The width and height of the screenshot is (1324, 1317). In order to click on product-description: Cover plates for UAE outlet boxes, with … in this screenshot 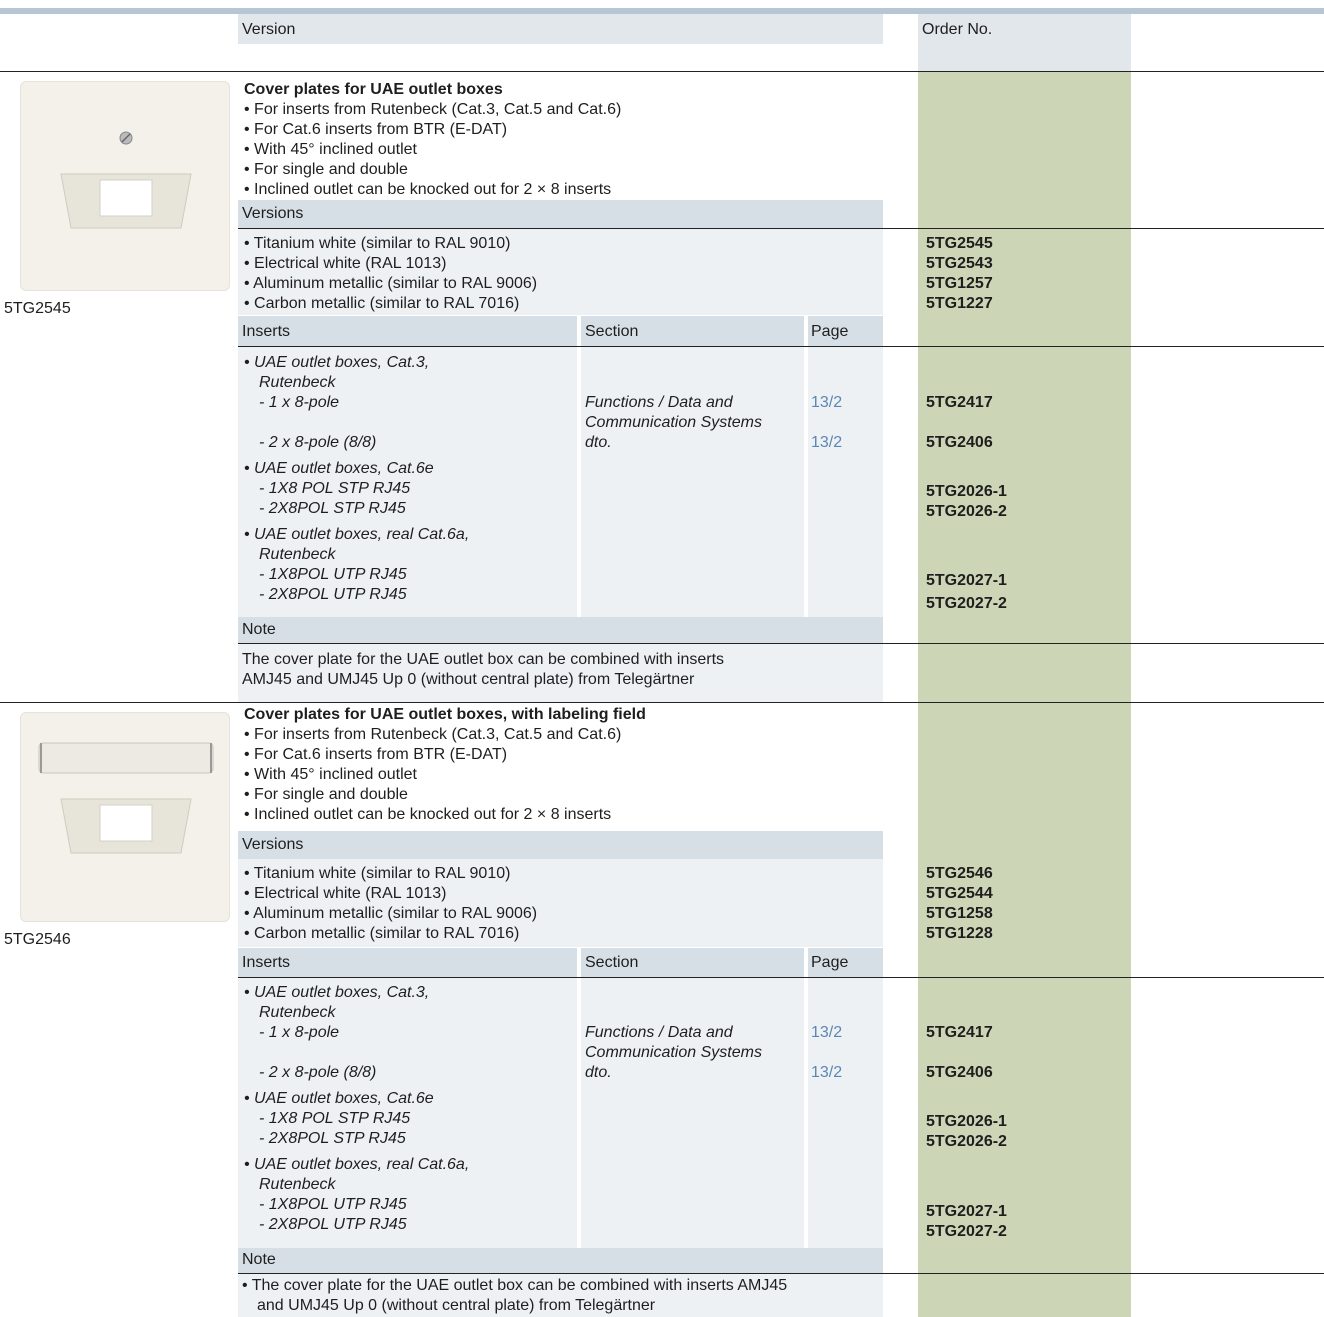, I will do `click(564, 765)`.